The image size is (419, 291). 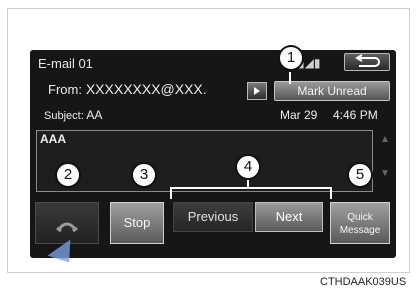 I want to click on mark-unread-button: Mark Unread, so click(x=332, y=91).